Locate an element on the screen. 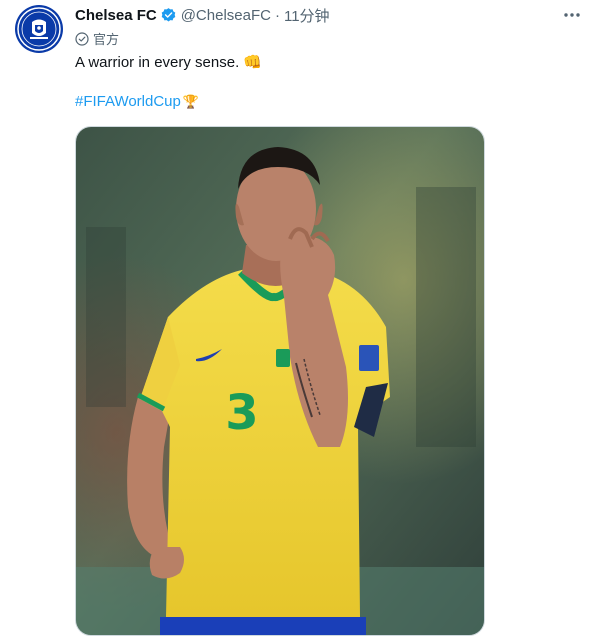  author-name: Chelsea FC is located at coordinates (116, 15).